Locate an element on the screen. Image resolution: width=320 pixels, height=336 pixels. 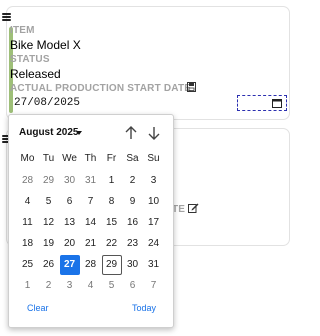
chevron-down-icon is located at coordinates (79, 133).